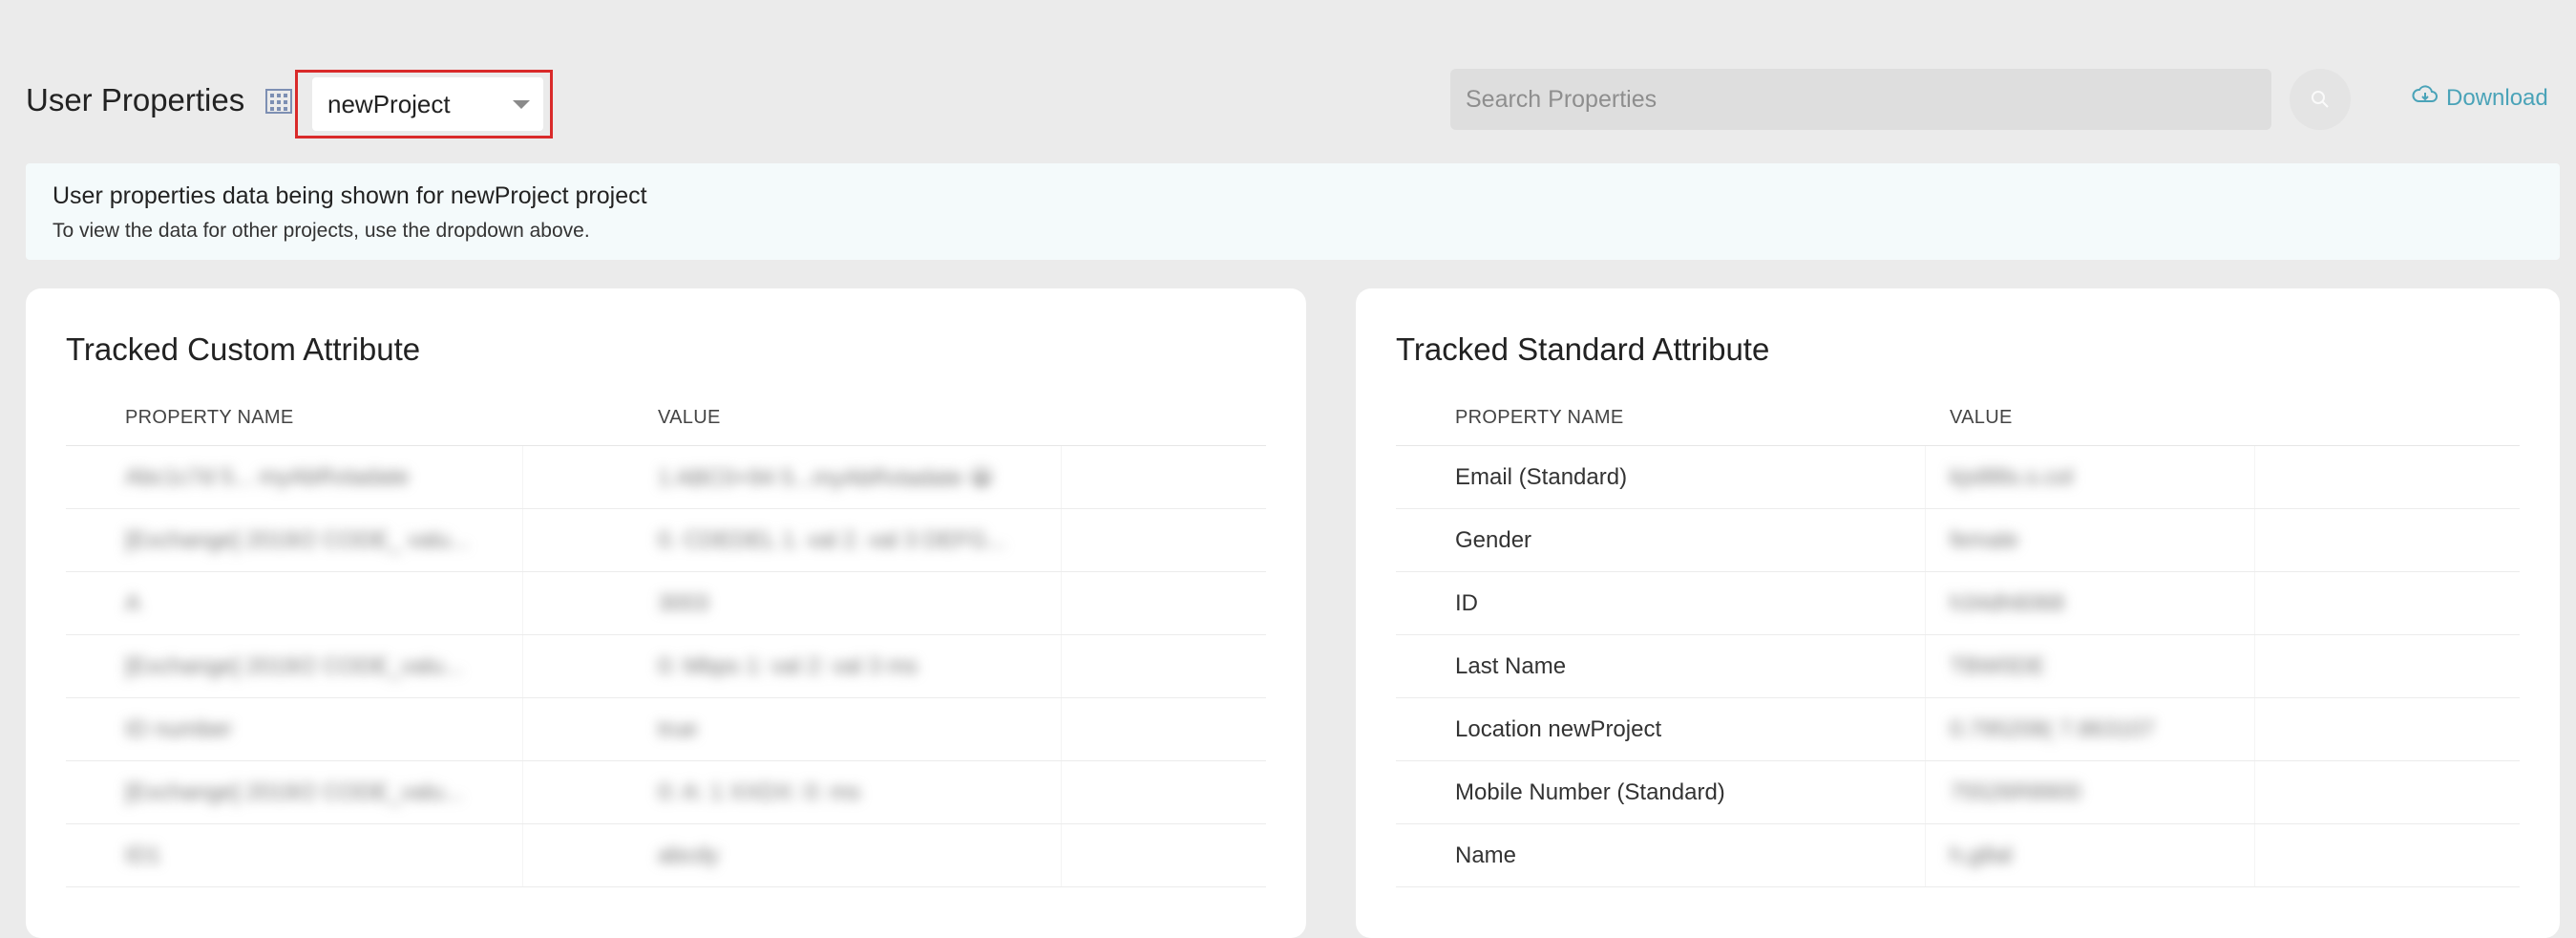 This screenshot has width=2576, height=938. I want to click on property-value-cell: h34dh6068, so click(2007, 603).